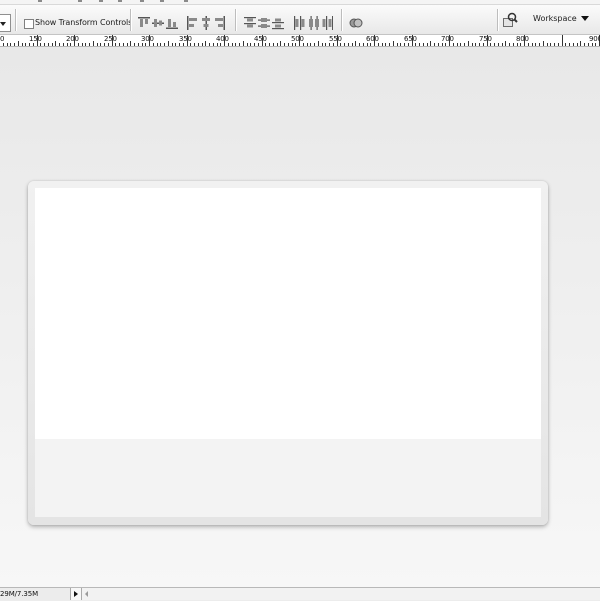 The width and height of the screenshot is (600, 601). I want to click on align-top-edges-icon, so click(144, 23).